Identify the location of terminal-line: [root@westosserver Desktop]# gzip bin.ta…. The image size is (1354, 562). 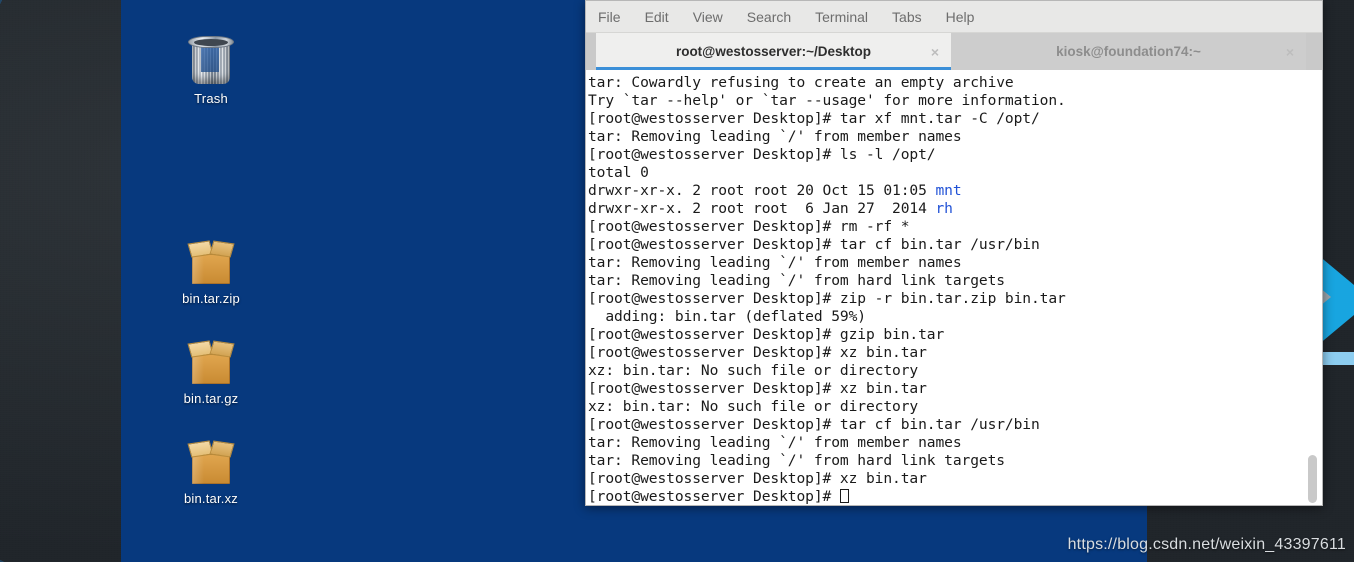
(766, 334).